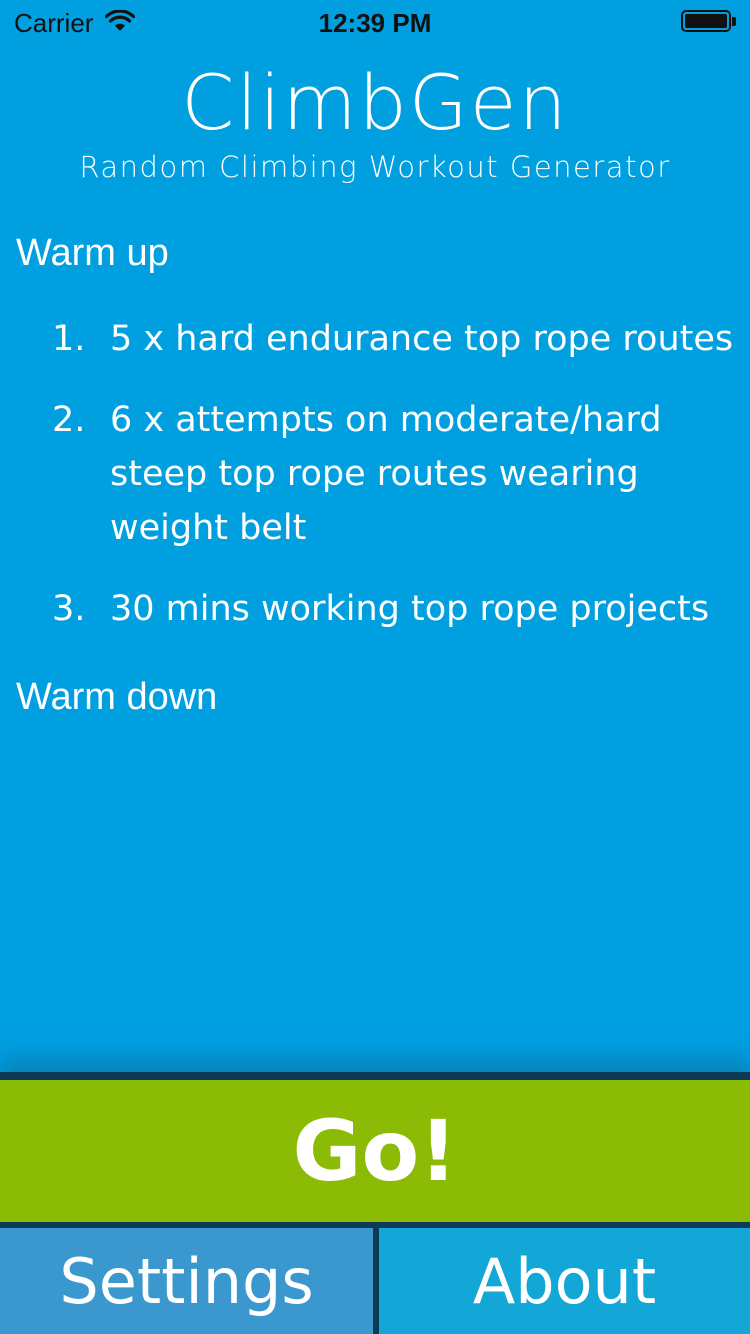  What do you see at coordinates (375, 23) in the screenshot?
I see `status-time: 12:39 PM` at bounding box center [375, 23].